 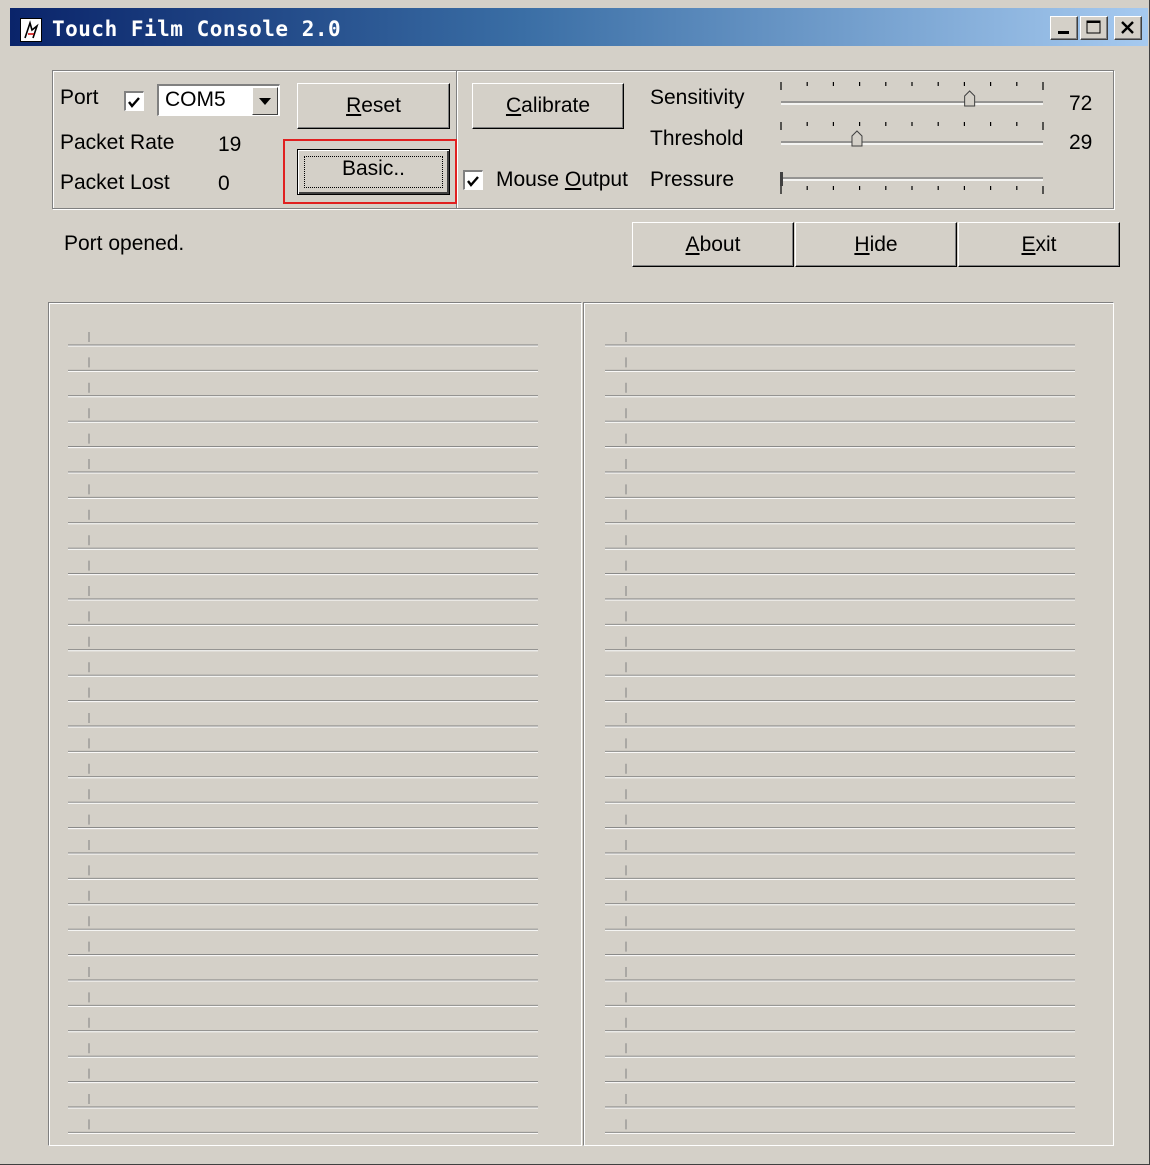 What do you see at coordinates (1081, 142) in the screenshot?
I see `threshold-value: 29` at bounding box center [1081, 142].